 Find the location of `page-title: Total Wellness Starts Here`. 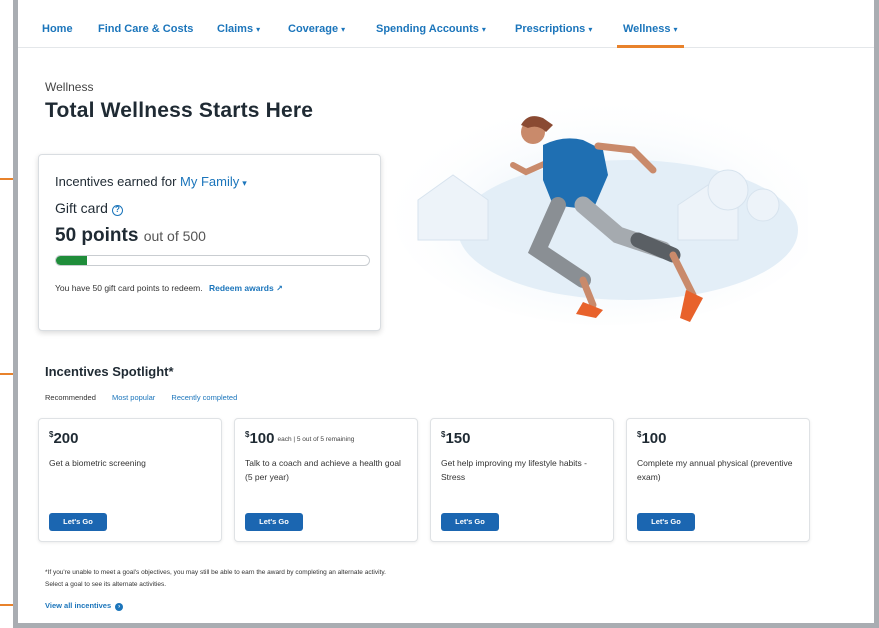

page-title: Total Wellness Starts Here is located at coordinates (179, 110).